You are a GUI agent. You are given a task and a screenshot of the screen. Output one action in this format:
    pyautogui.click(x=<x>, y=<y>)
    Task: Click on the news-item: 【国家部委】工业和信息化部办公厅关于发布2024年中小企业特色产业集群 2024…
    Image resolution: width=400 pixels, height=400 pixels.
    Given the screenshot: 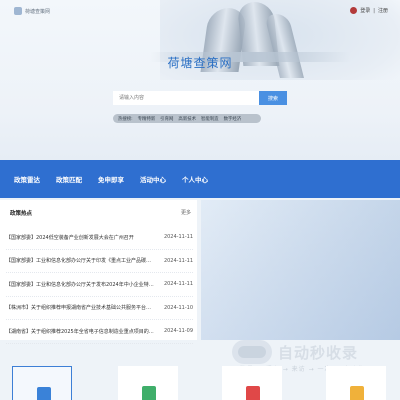 What is the action you would take?
    pyautogui.click(x=99, y=285)
    